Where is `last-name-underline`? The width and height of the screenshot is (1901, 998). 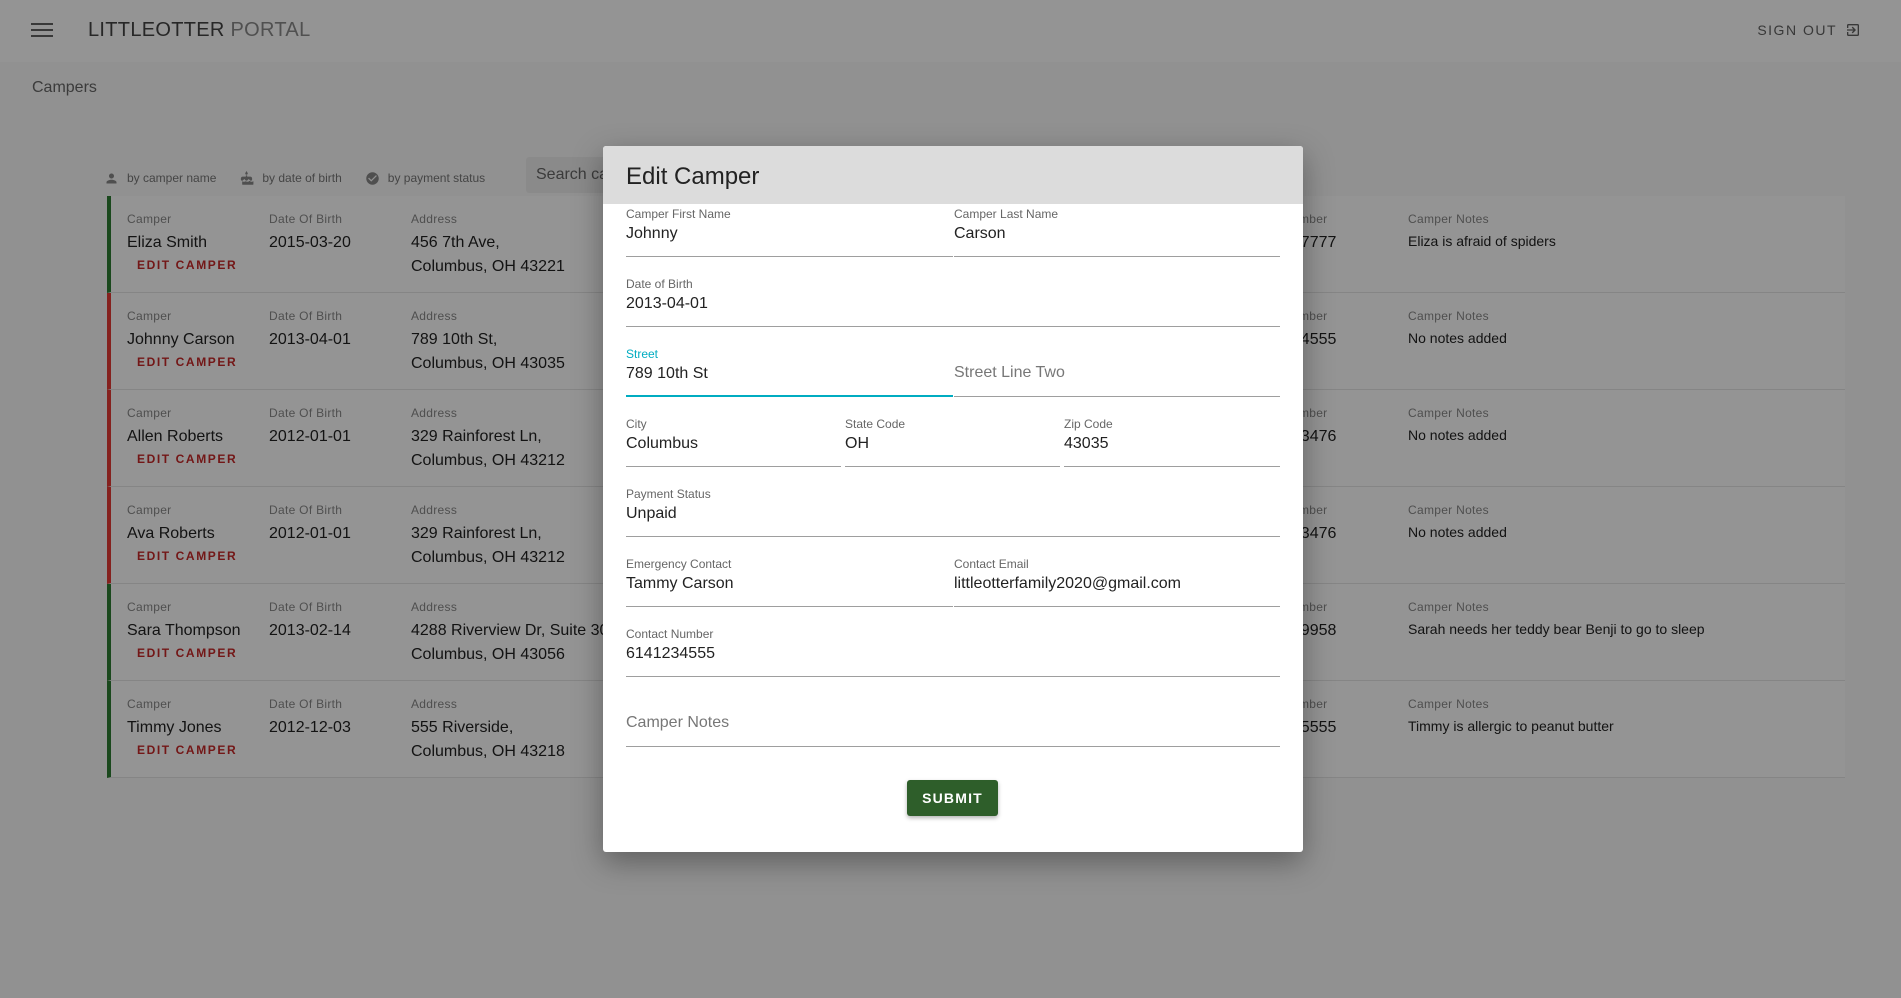
last-name-underline is located at coordinates (1117, 256).